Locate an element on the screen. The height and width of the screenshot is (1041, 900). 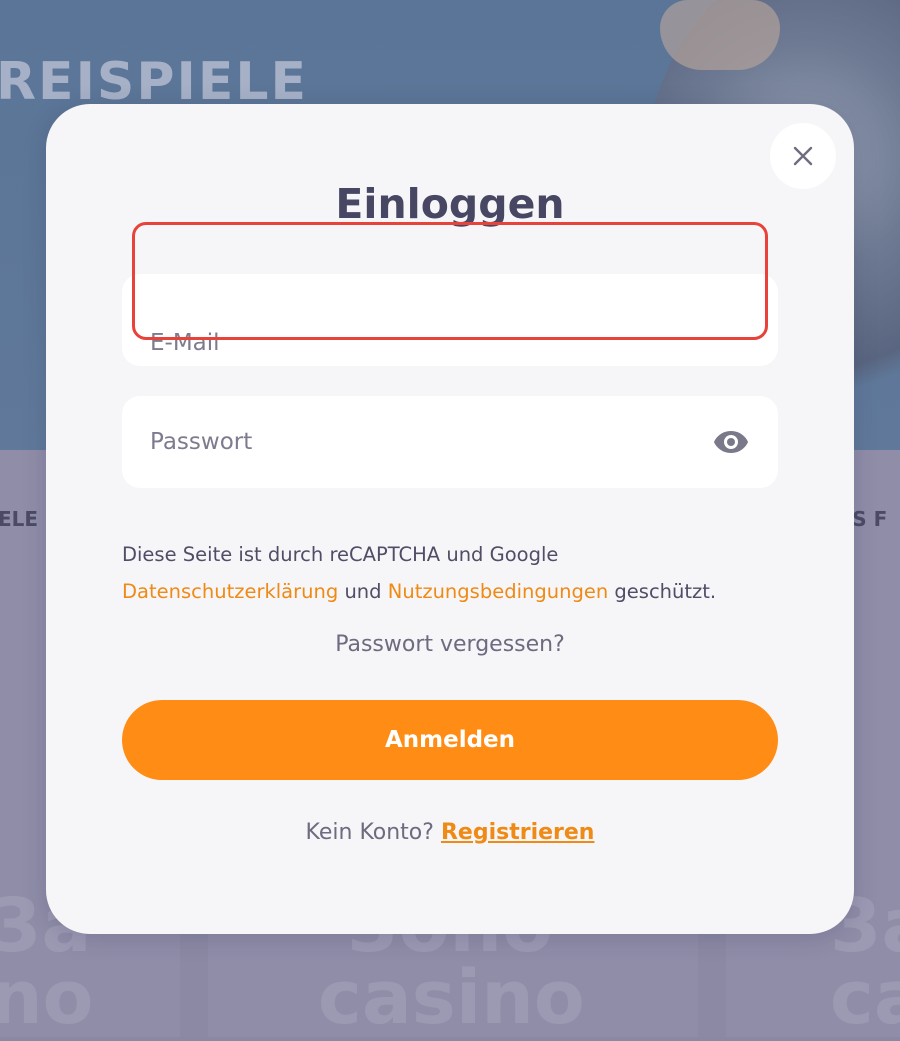
register-prompt: Kein Konto? Registrieren is located at coordinates (450, 832).